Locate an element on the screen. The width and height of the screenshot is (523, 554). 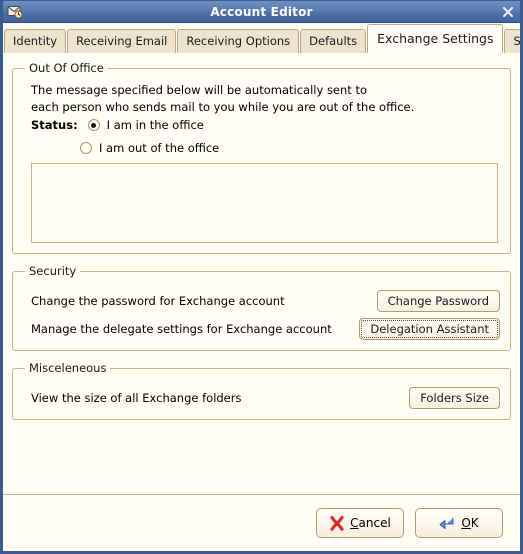
title-bar: Account Editor is located at coordinates (261, 12).